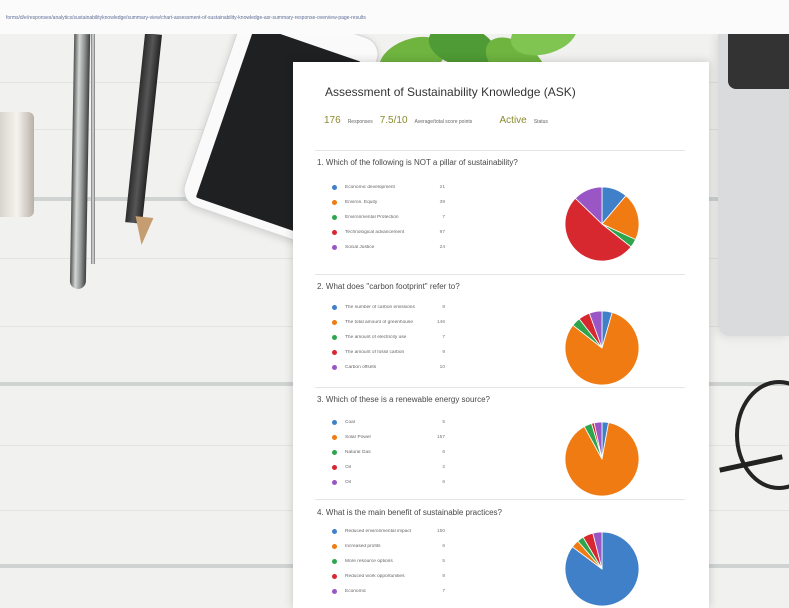  I want to click on legend-item: Solar Power 157, so click(404, 437).